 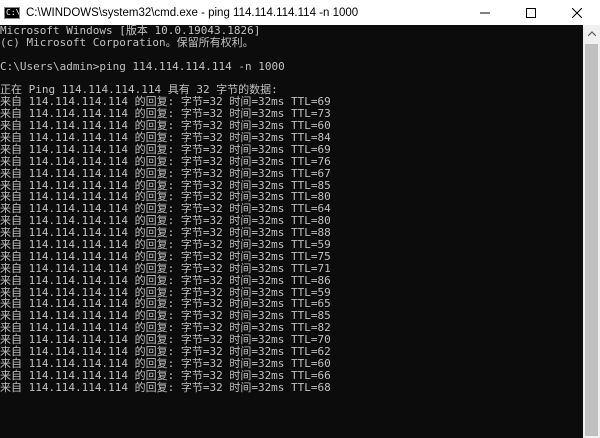 I want to click on scrollbar-thumb, so click(x=591, y=240).